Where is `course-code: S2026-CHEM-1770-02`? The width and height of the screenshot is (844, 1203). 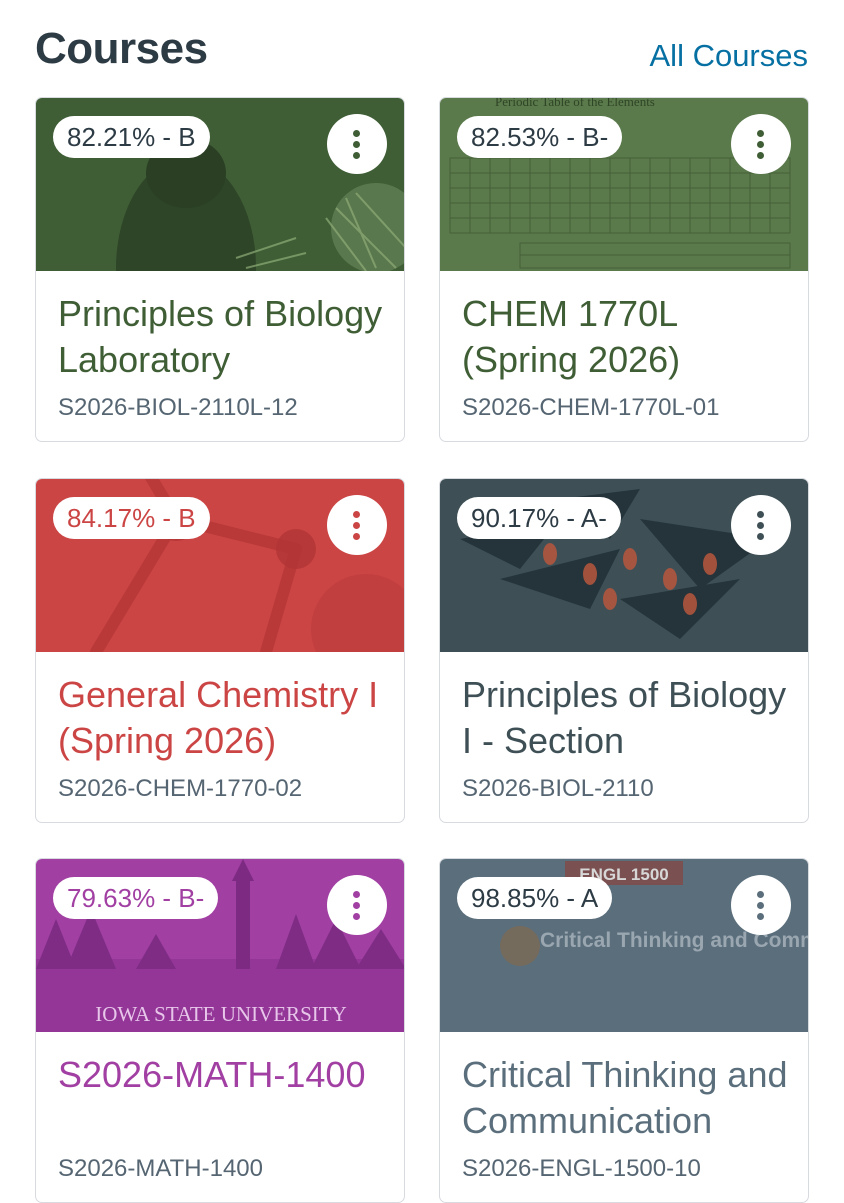
course-code: S2026-CHEM-1770-02 is located at coordinates (180, 788).